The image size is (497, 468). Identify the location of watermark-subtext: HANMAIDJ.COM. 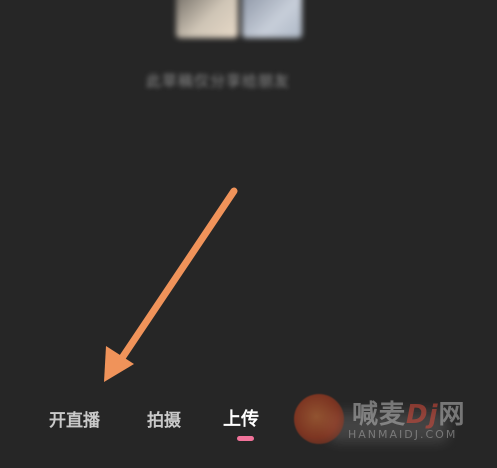
(403, 434).